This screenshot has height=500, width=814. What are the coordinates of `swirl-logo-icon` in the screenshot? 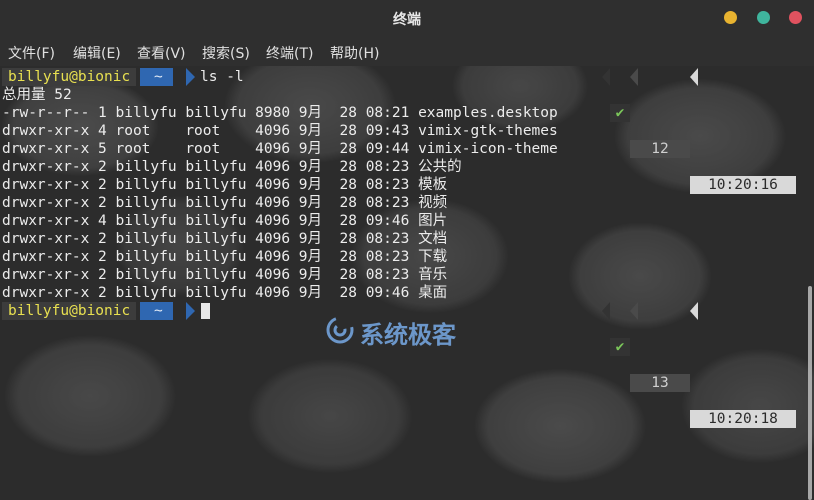 It's located at (340, 330).